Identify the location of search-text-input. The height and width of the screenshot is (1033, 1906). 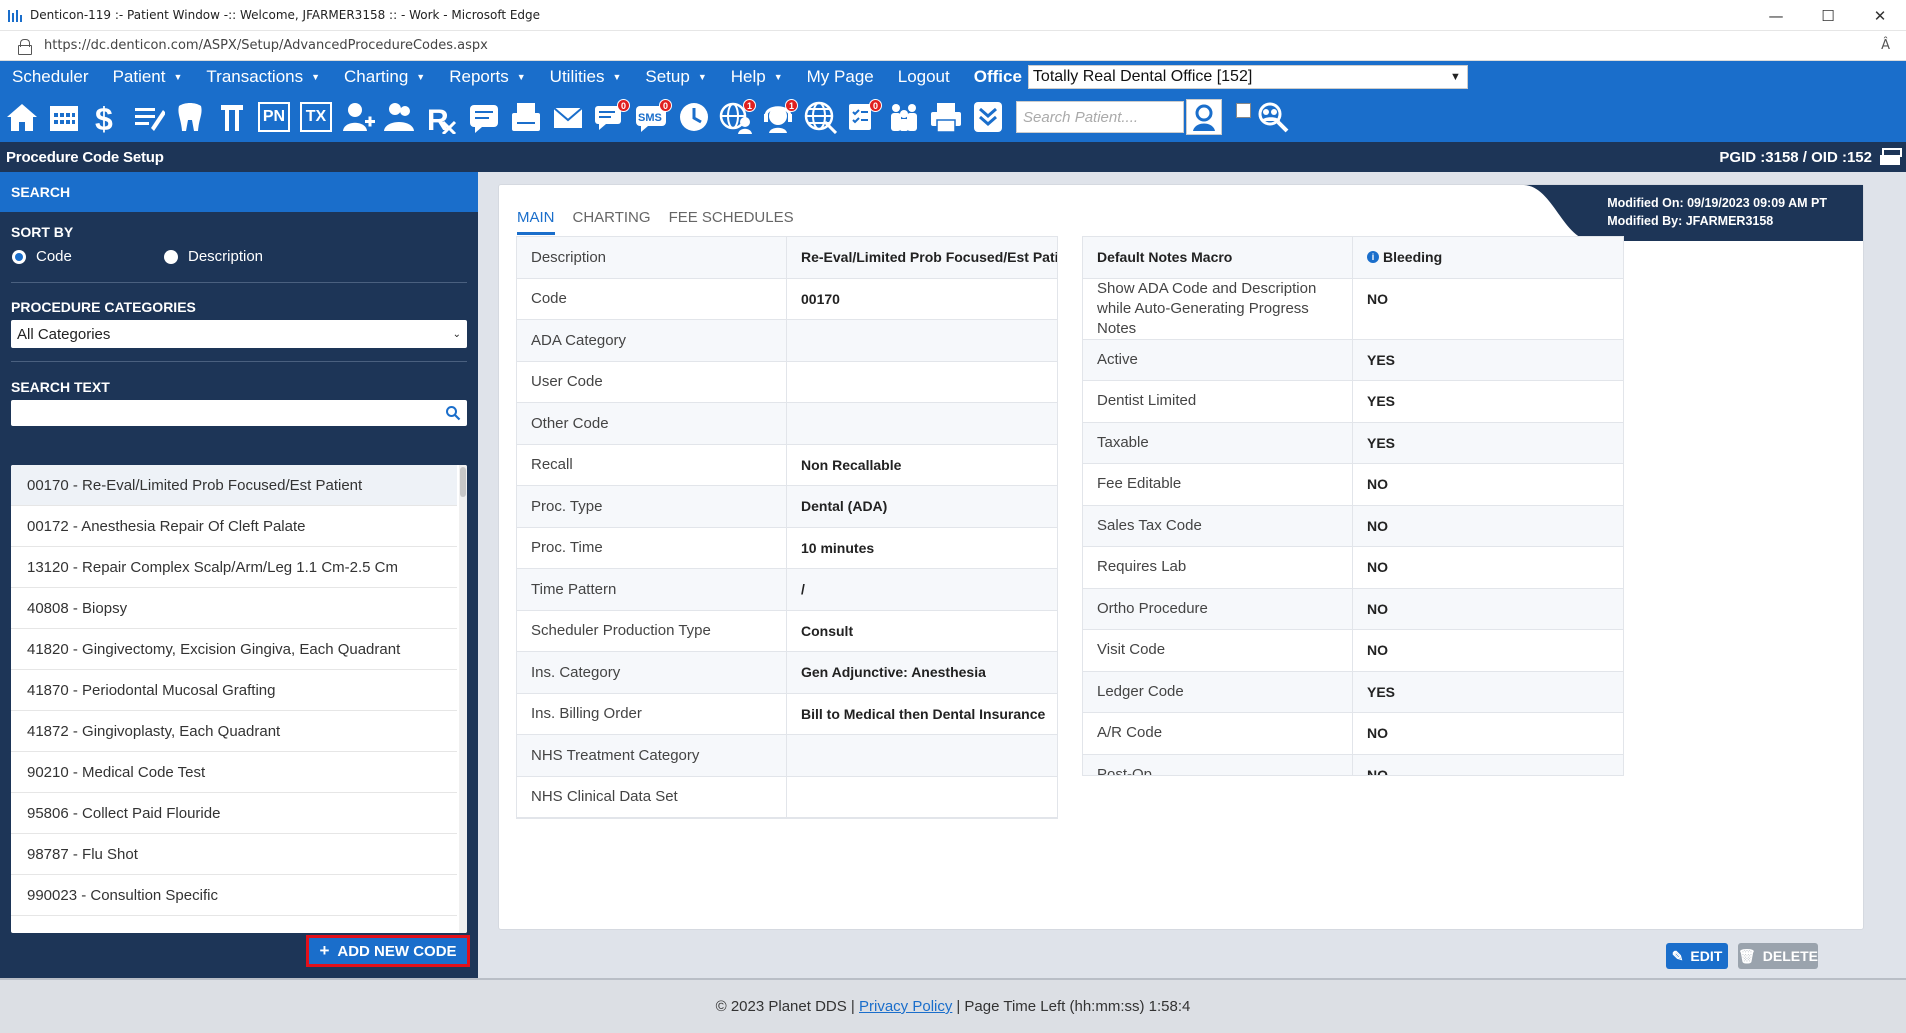
(239, 413).